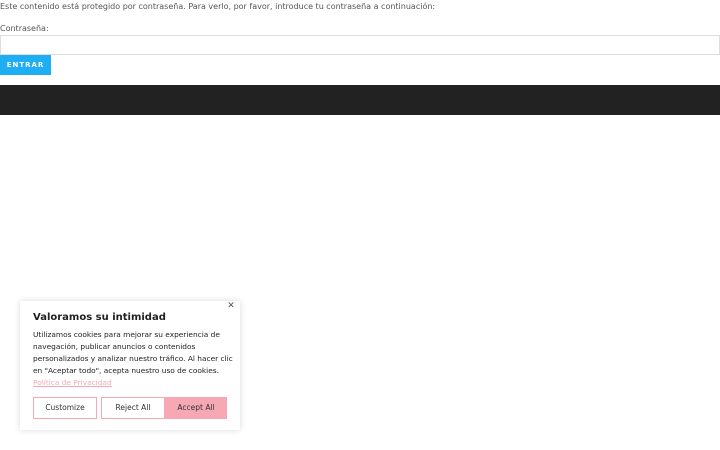  What do you see at coordinates (99, 317) in the screenshot?
I see `cookie-banner-title: Valoramos su intimidad` at bounding box center [99, 317].